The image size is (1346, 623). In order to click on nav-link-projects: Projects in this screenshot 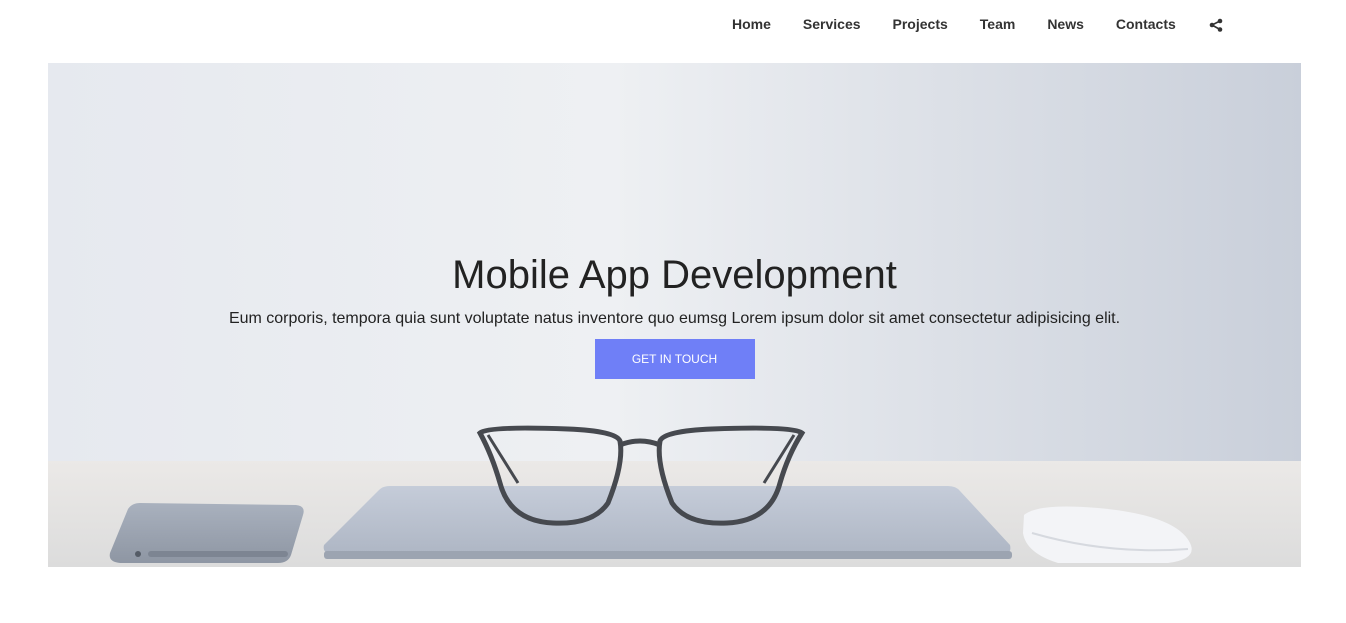, I will do `click(920, 24)`.